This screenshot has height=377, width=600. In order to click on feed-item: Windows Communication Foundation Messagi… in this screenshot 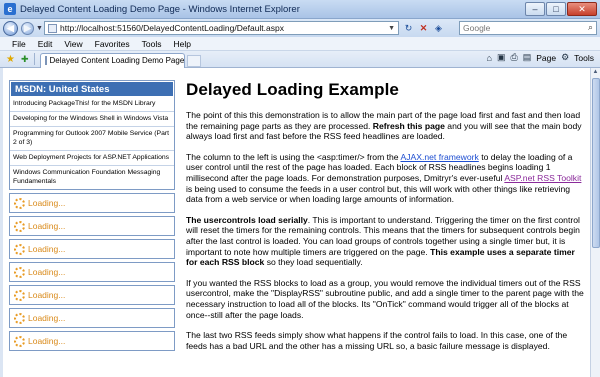, I will do `click(92, 177)`.